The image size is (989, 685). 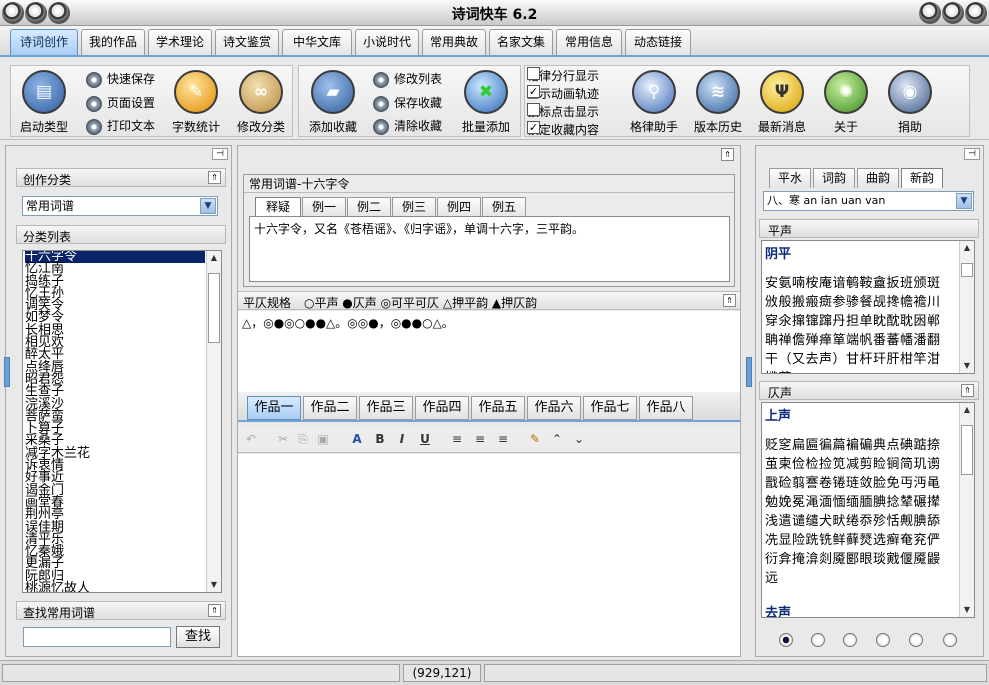 What do you see at coordinates (386, 408) in the screenshot?
I see `tab-work-3: 作品三` at bounding box center [386, 408].